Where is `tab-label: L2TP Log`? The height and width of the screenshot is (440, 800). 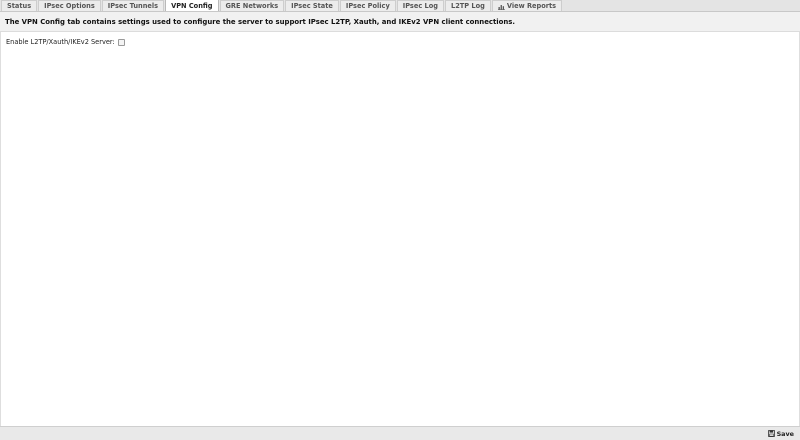 tab-label: L2TP Log is located at coordinates (468, 6).